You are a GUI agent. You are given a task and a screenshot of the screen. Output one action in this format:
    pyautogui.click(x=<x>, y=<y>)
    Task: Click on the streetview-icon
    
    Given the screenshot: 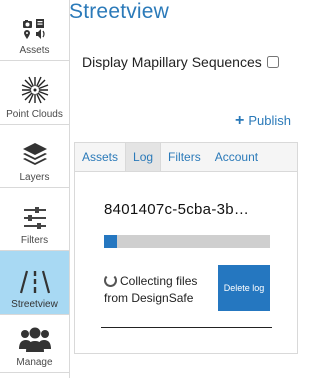 What is the action you would take?
    pyautogui.click(x=34, y=282)
    